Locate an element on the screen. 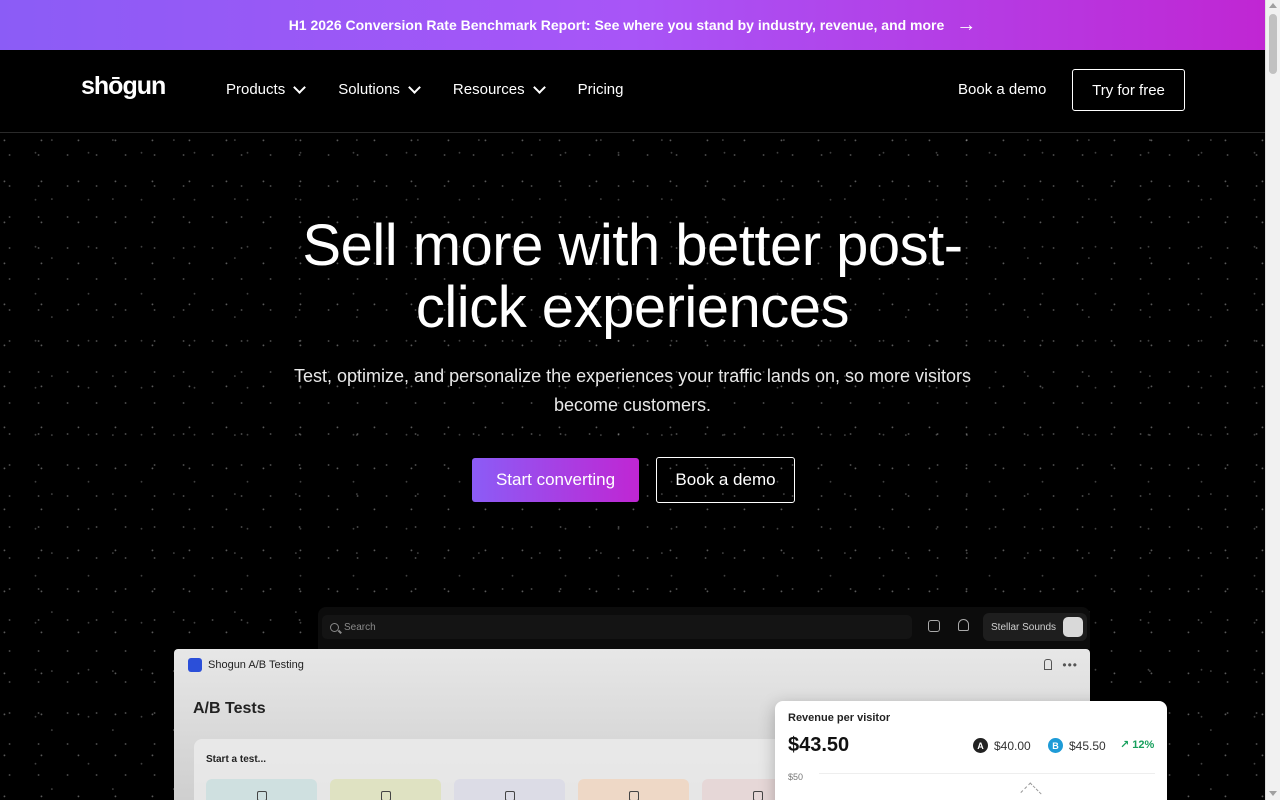 The height and width of the screenshot is (800, 1280). variant-b-badge: B is located at coordinates (1055, 745).